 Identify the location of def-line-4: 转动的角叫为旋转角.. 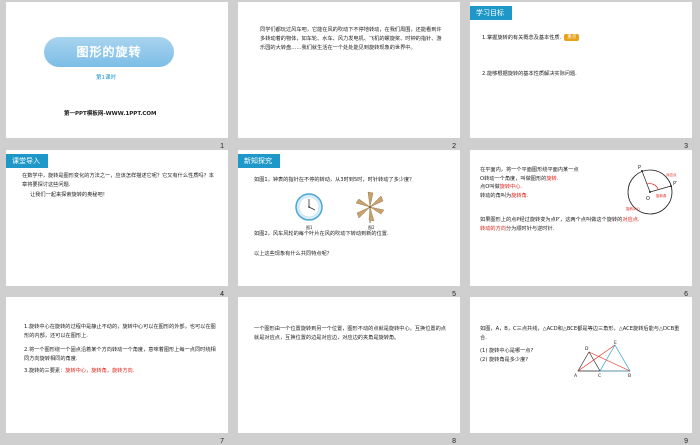
(549, 196).